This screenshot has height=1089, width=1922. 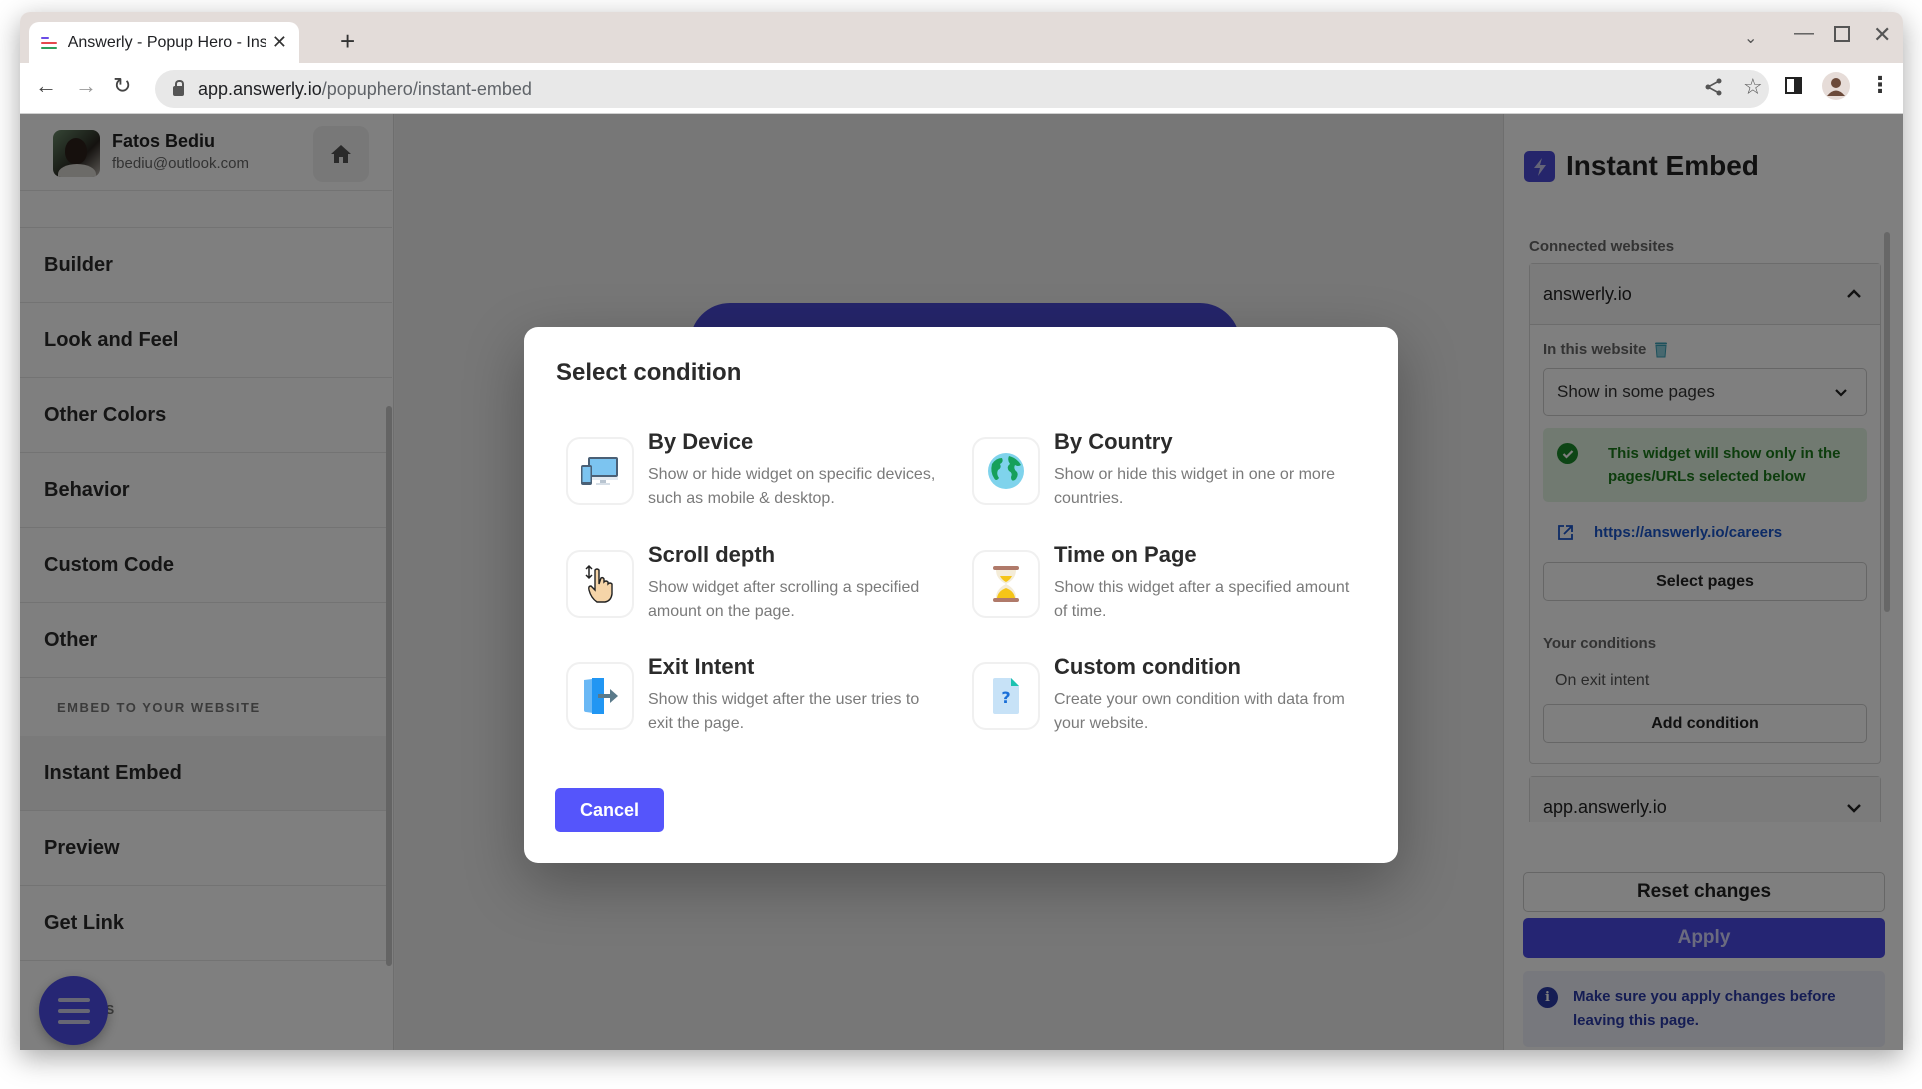 I want to click on maximize-icon, so click(x=1842, y=34).